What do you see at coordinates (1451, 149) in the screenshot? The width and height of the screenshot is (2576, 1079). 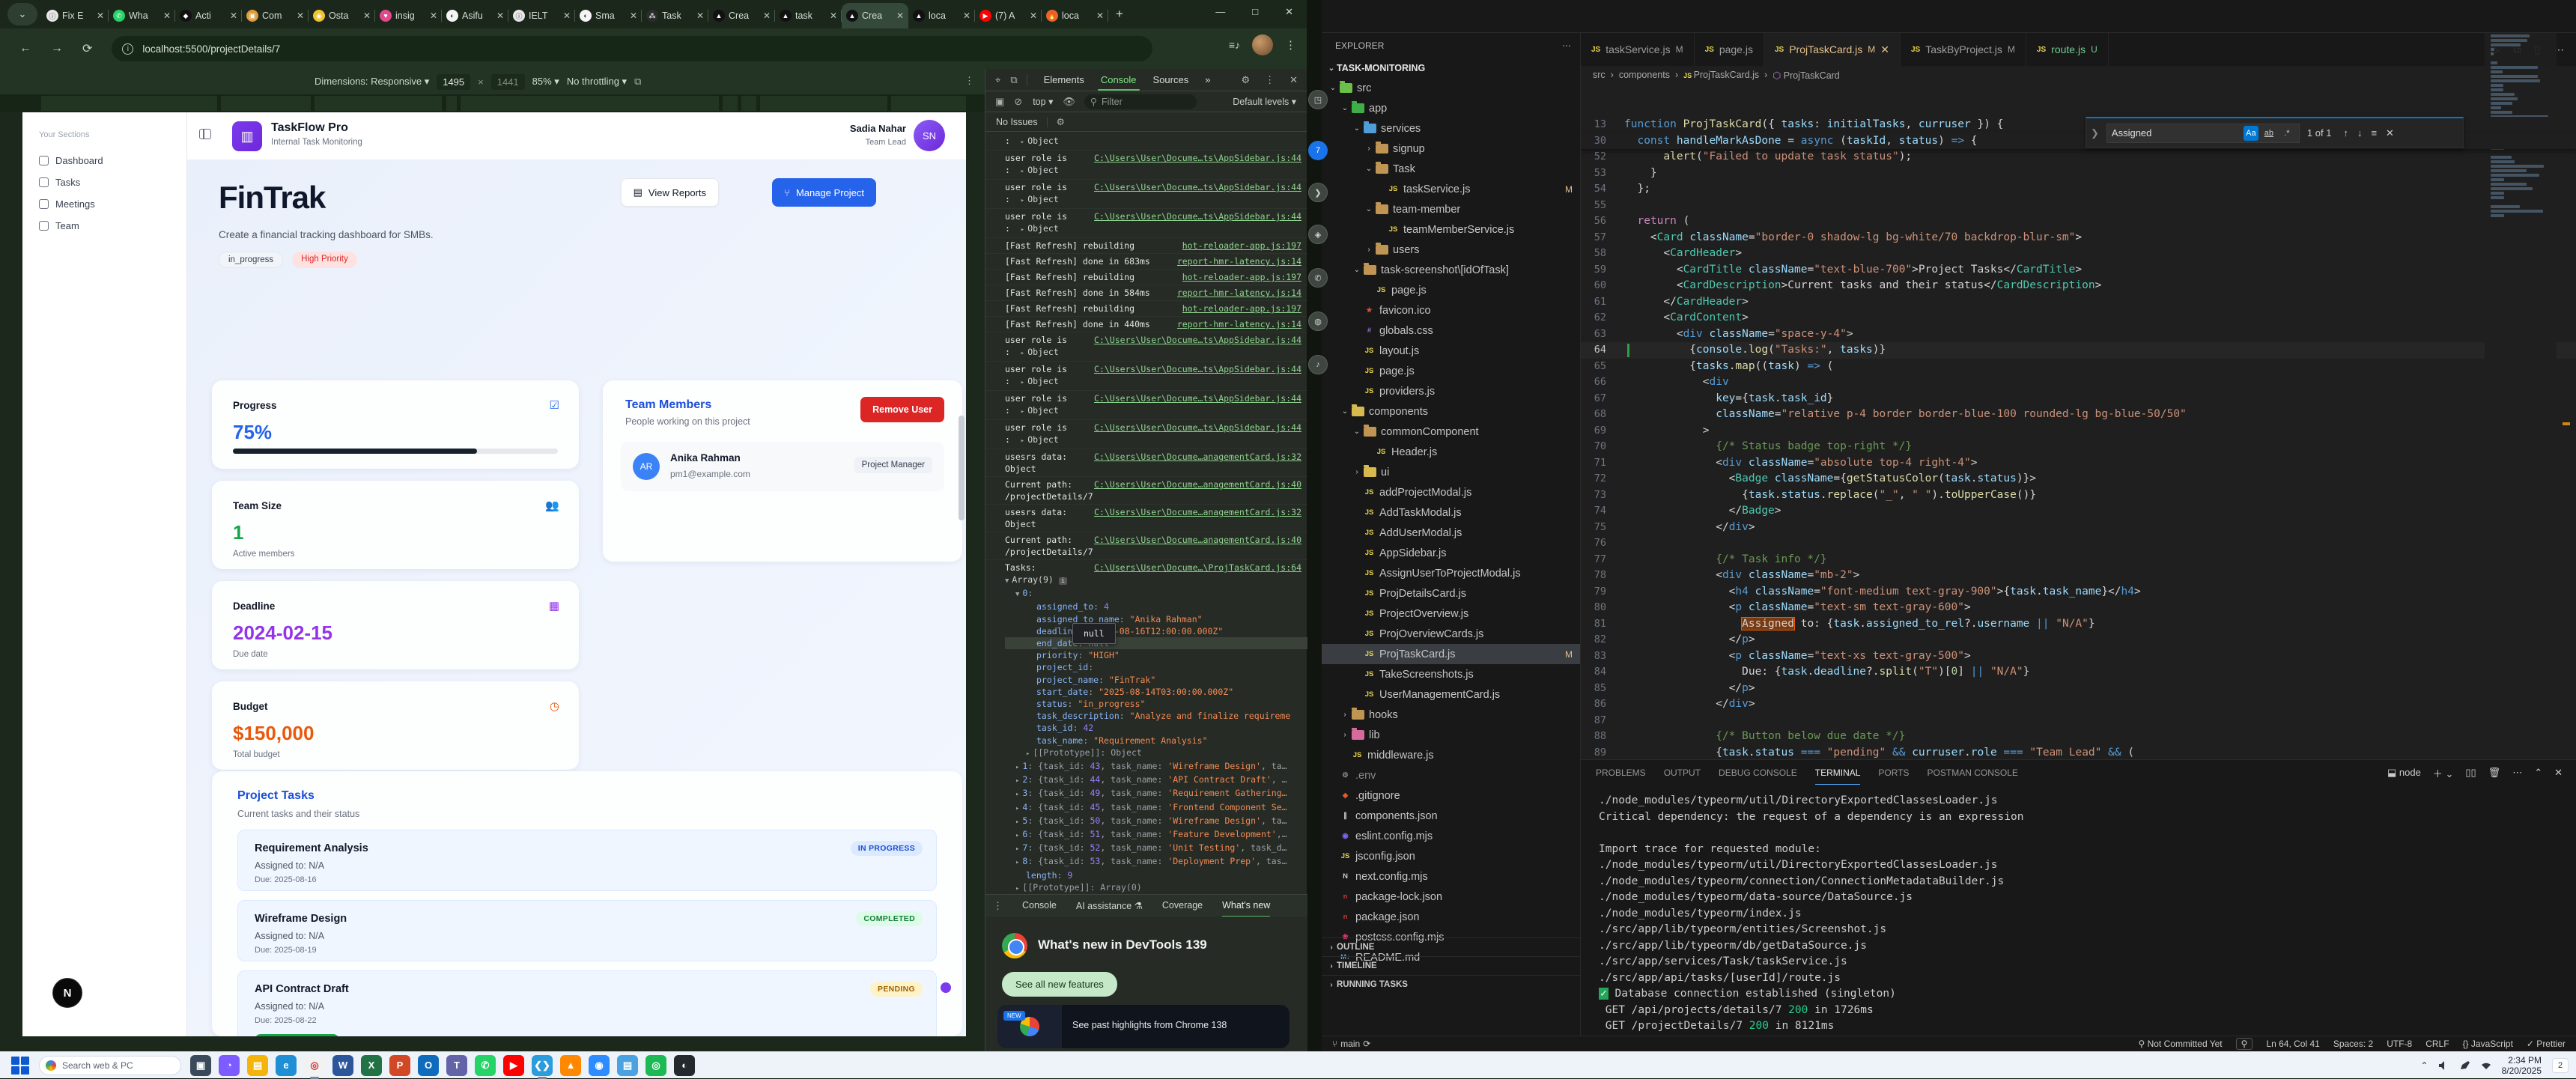 I see `folder-signup: › signup` at bounding box center [1451, 149].